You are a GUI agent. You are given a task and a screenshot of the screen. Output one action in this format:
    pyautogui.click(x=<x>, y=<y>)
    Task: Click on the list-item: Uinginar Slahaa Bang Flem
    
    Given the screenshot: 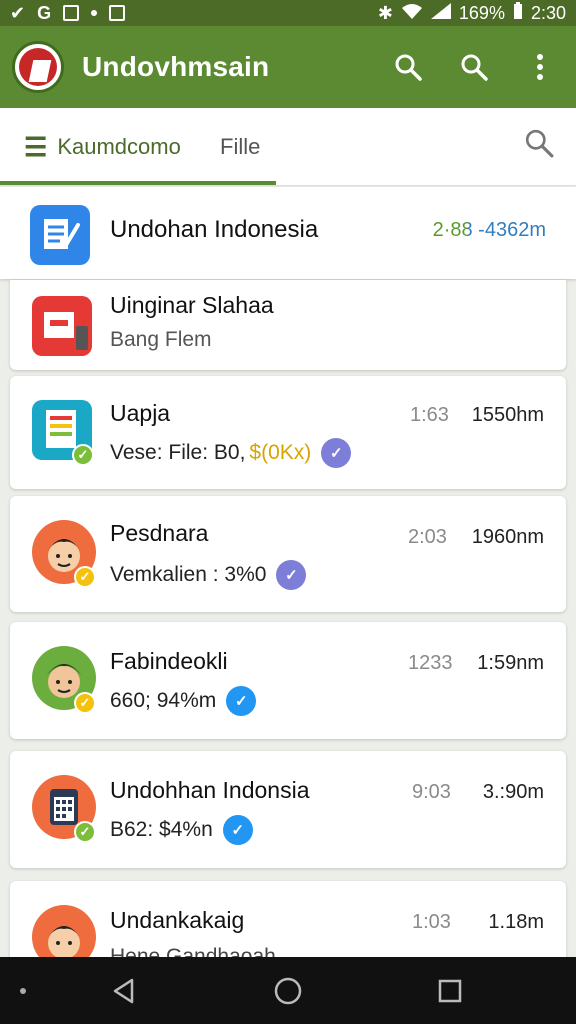 What is the action you would take?
    pyautogui.click(x=288, y=325)
    